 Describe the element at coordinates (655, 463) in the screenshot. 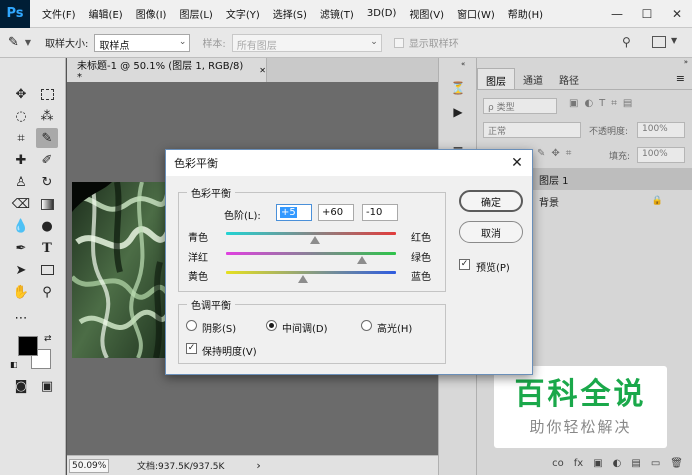

I see `new-layer-icon: ▭` at that location.